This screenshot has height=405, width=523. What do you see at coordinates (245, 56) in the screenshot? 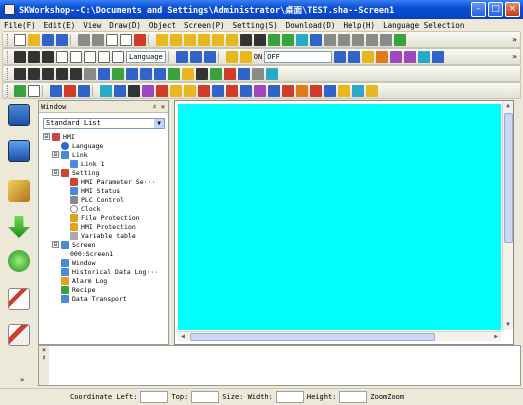
I see `gif-icon` at bounding box center [245, 56].